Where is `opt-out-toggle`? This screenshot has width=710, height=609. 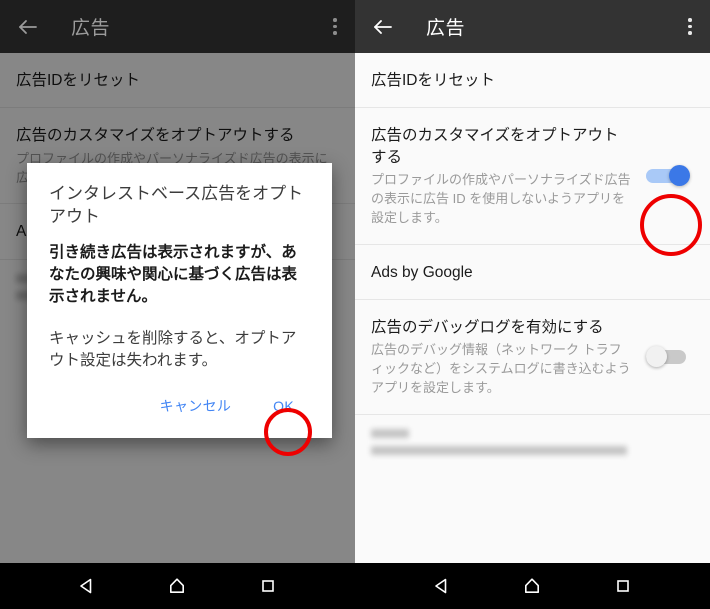 opt-out-toggle is located at coordinates (669, 176).